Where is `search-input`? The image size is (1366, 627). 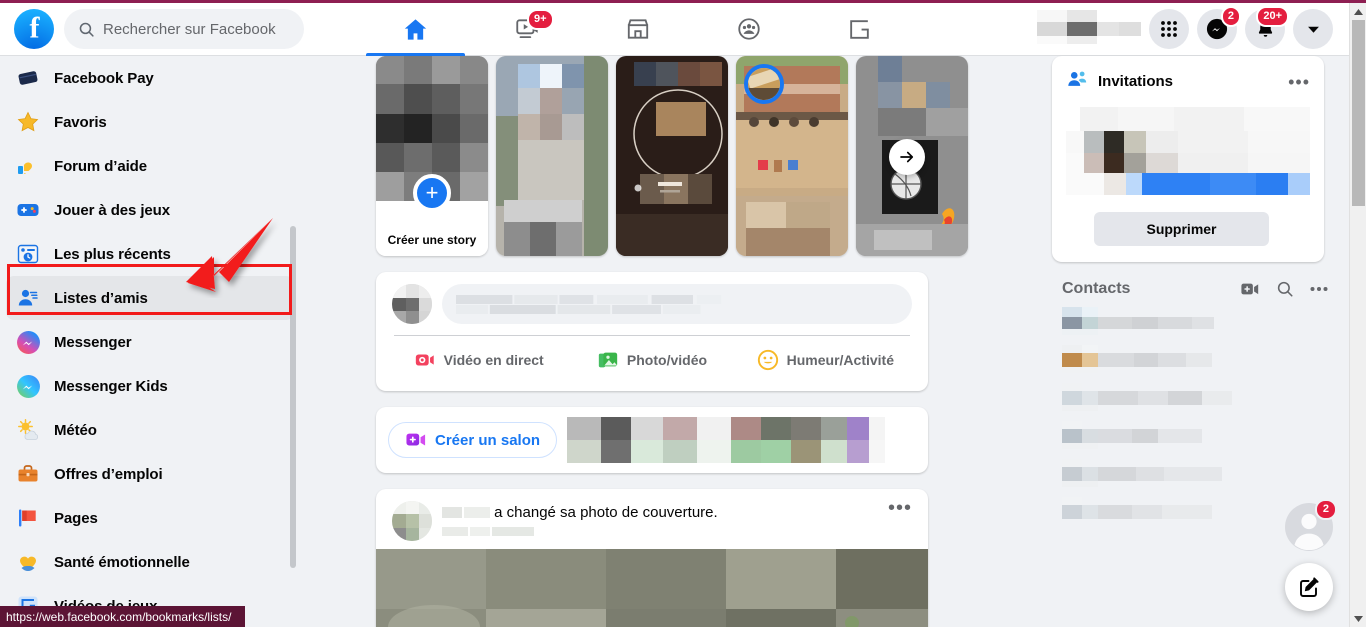
search-input is located at coordinates (195, 29).